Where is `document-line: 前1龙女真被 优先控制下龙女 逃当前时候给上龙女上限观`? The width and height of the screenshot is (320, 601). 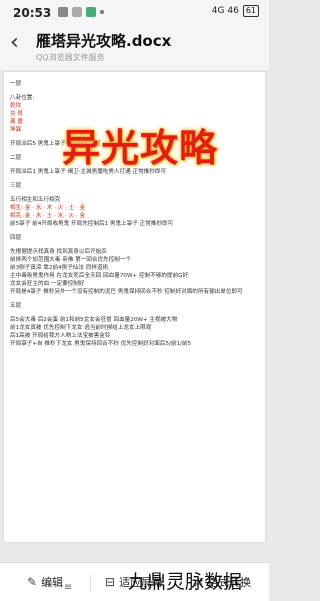 document-line: 前1龙女真被 优先控制下龙女 逃当前时候给上龙女上限观 is located at coordinates (81, 328).